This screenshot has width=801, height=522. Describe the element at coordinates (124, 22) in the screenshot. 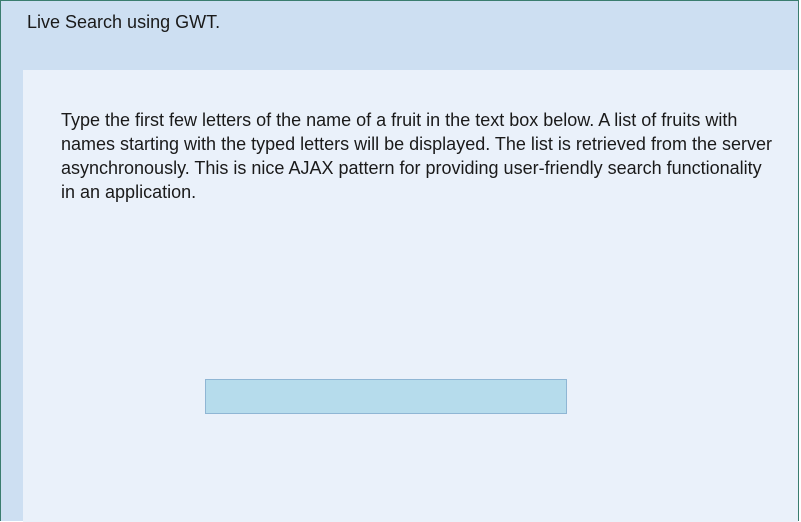

I see `window-title: Live Search using GWT.` at that location.